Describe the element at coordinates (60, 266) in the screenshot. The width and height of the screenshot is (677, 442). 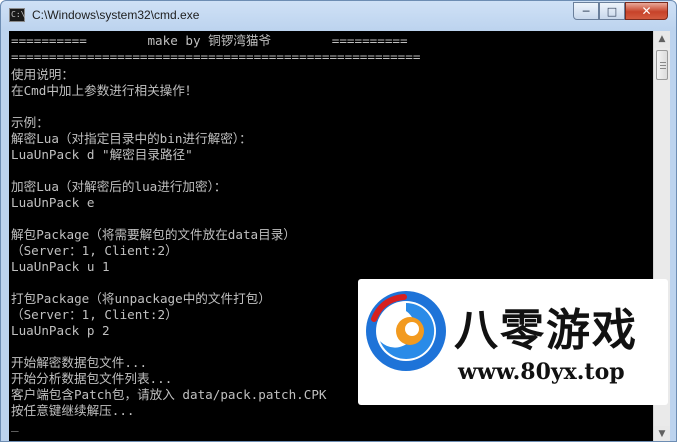
I see `console-line: LuaUnPack u 1` at that location.